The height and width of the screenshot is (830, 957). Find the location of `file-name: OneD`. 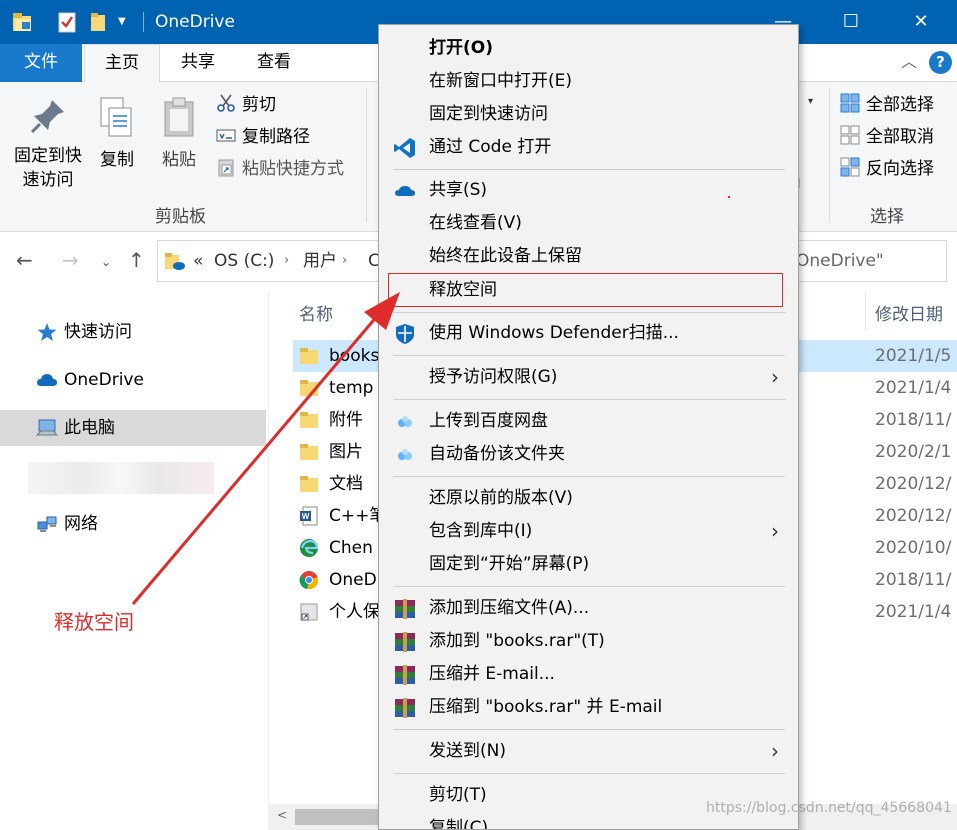

file-name: OneD is located at coordinates (353, 580).